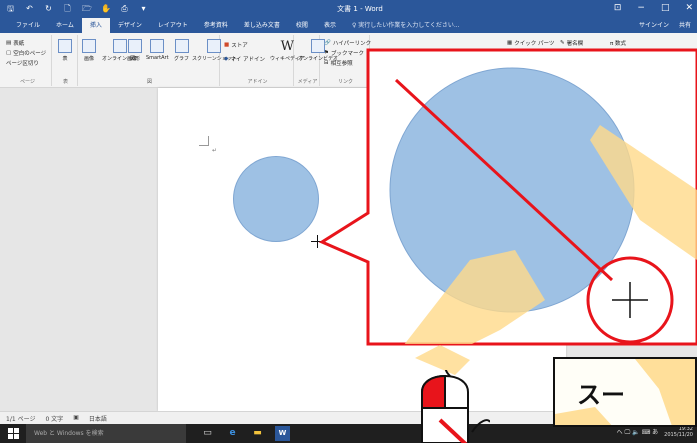 This screenshot has height=443, width=697. What do you see at coordinates (571, 43) in the screenshot?
I see `signature-line-button: ✎ 署名欄` at bounding box center [571, 43].